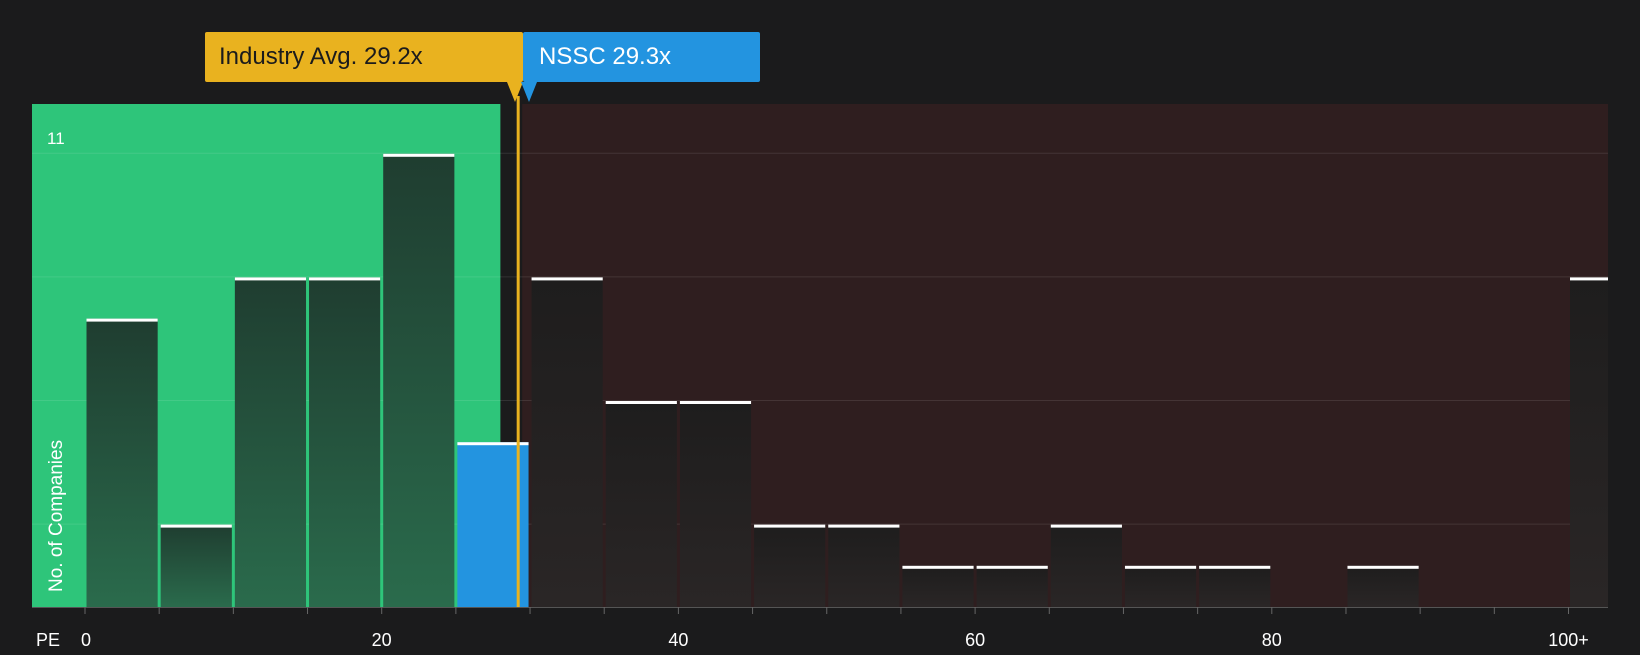  Describe the element at coordinates (1272, 640) in the screenshot. I see `x-tick-label-80: 80` at that location.